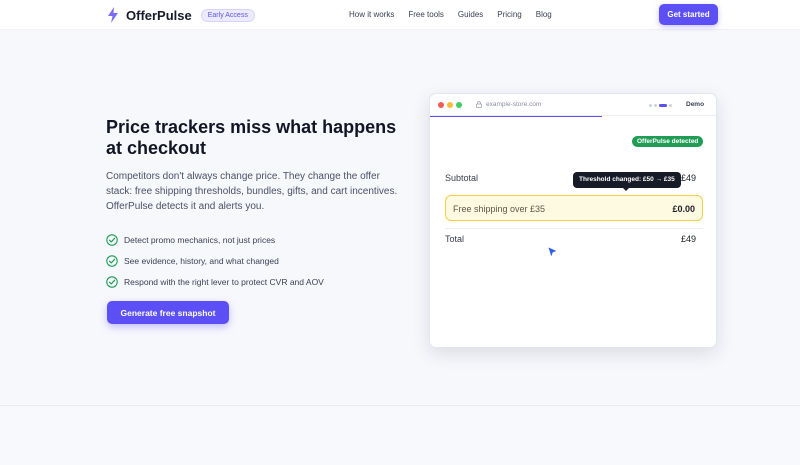 Image resolution: width=800 pixels, height=465 pixels. I want to click on window-maximize-dot, so click(459, 105).